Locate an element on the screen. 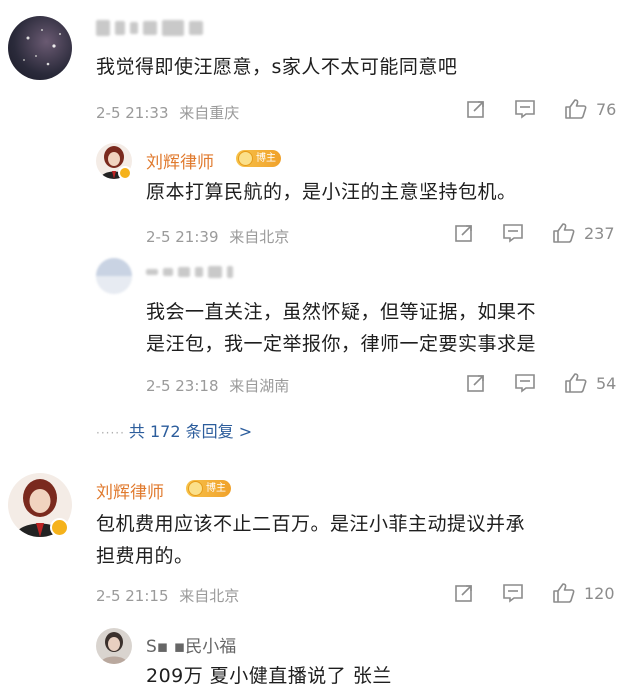 The height and width of the screenshot is (695, 635). comment-location: 来自湖南 is located at coordinates (259, 386).